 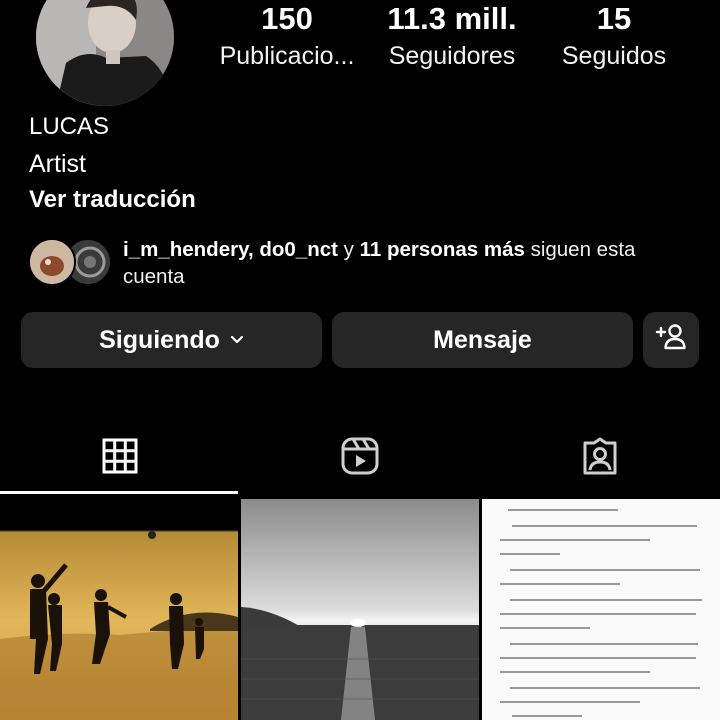 I want to click on add-person-button, so click(x=671, y=340).